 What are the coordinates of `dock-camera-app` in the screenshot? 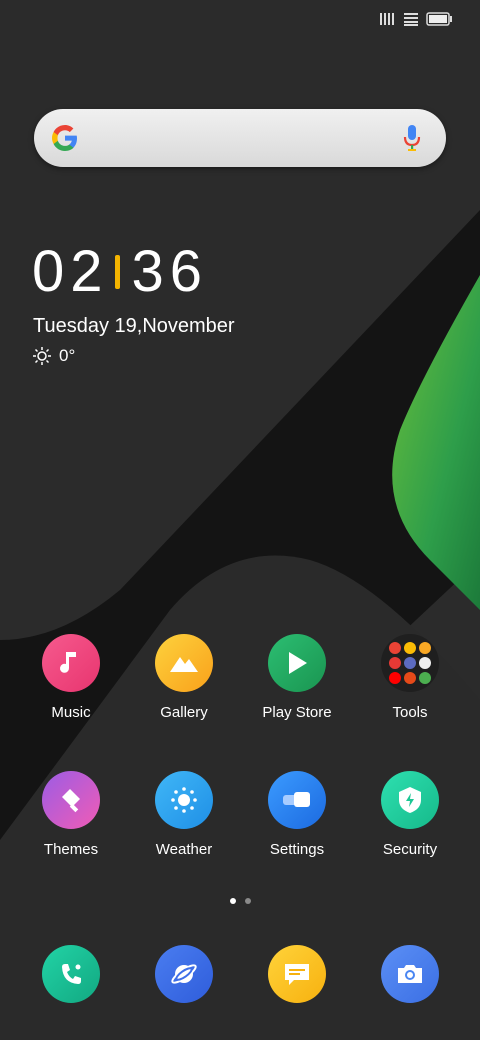 It's located at (410, 974).